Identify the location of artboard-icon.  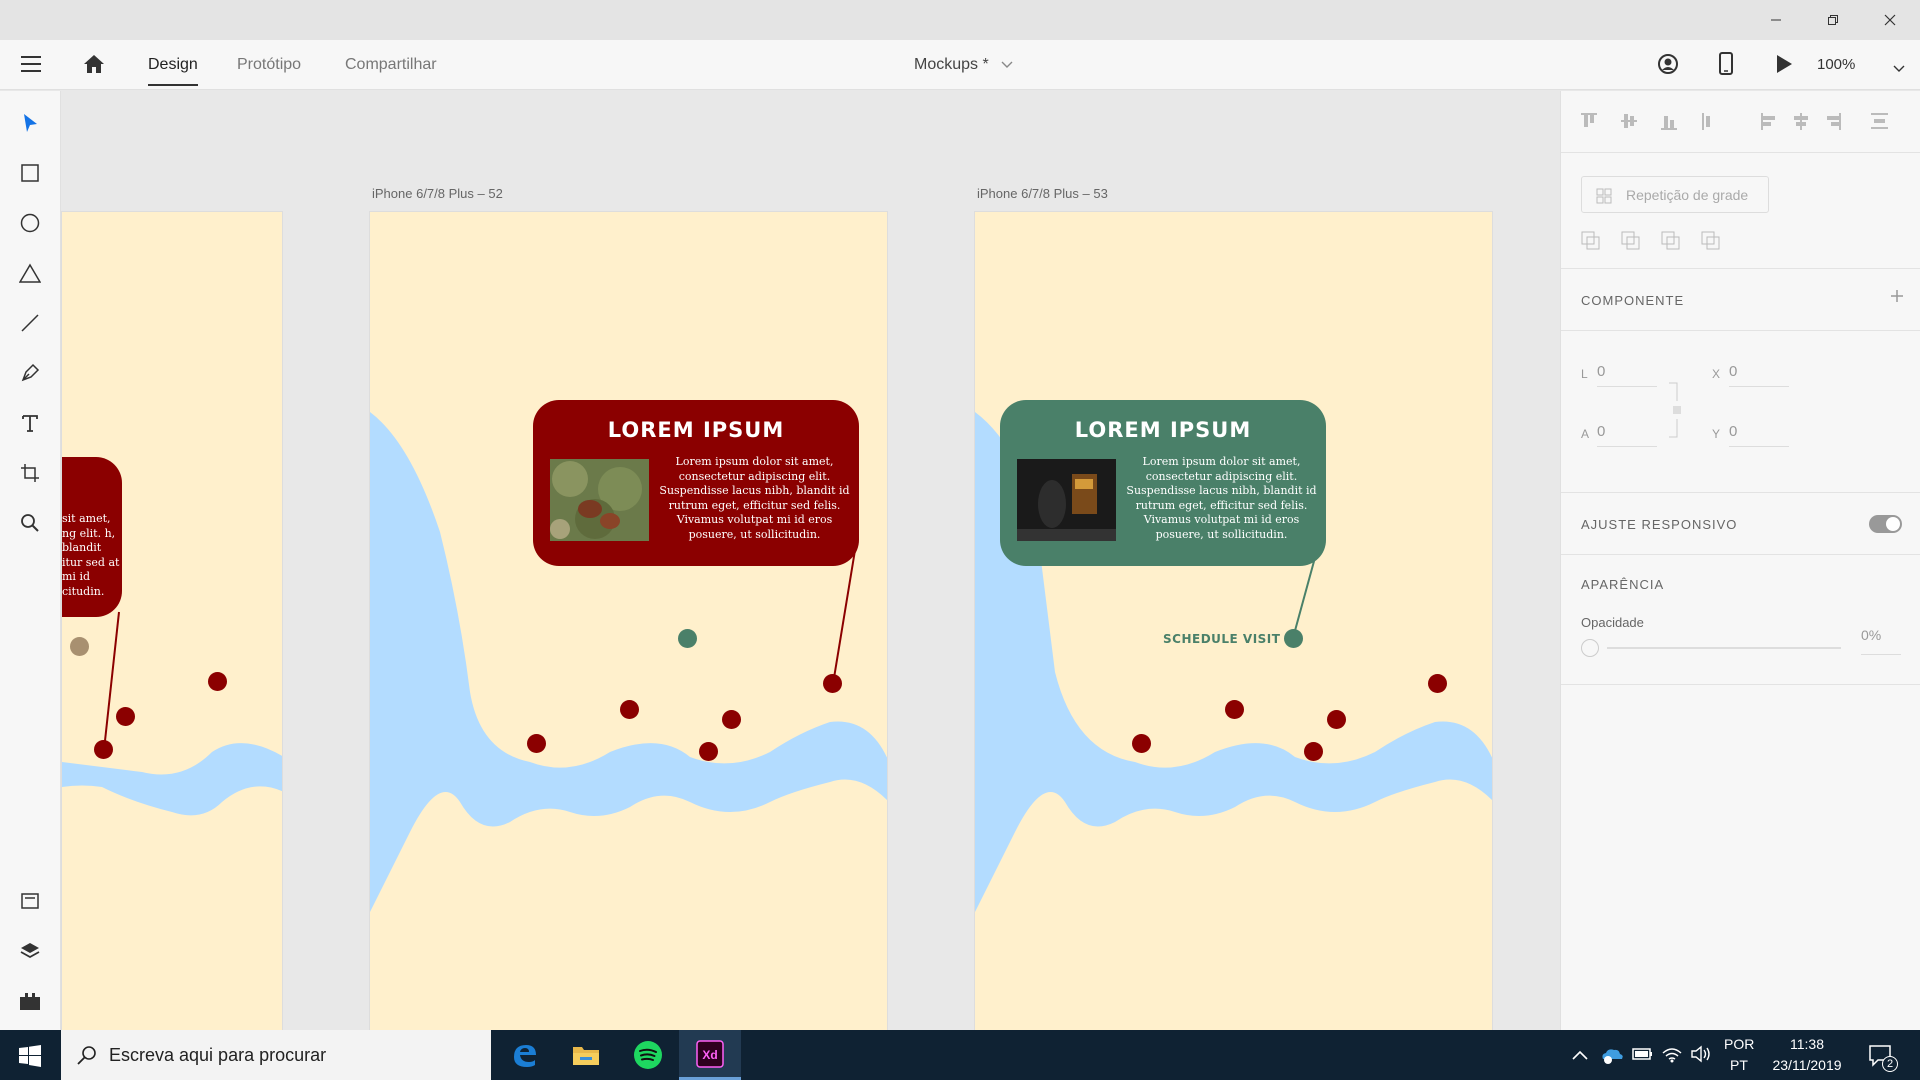
(30, 473).